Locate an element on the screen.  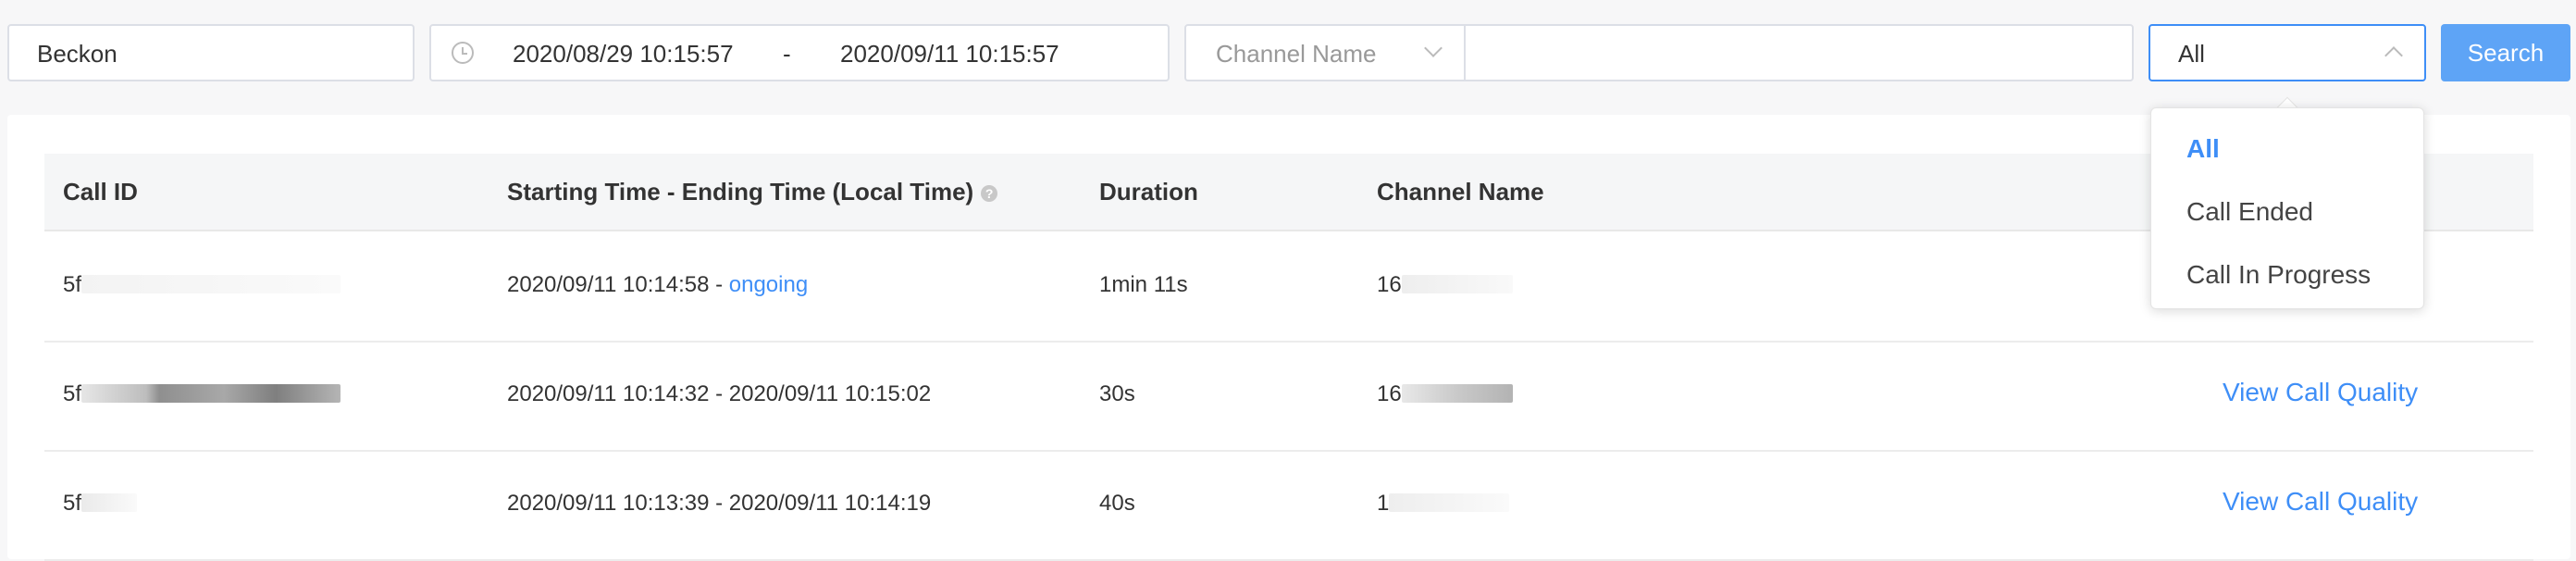
search-type-label: Channel Name is located at coordinates (1297, 54).